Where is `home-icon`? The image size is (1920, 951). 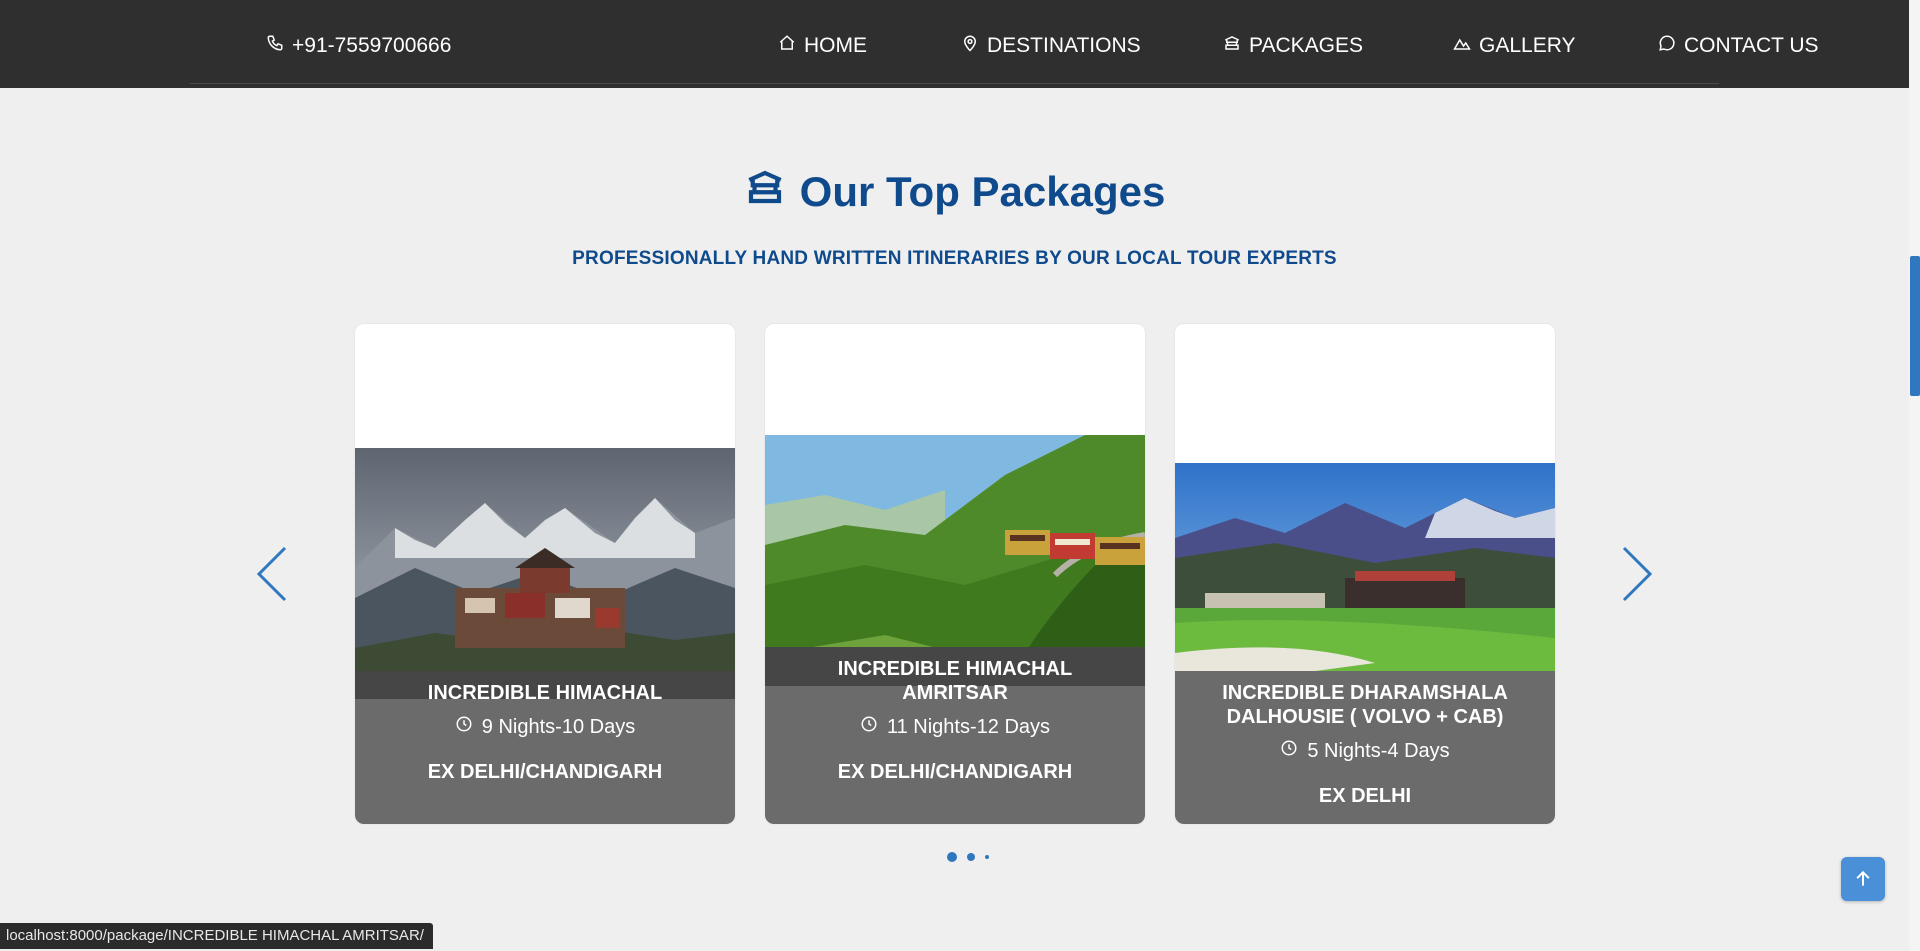 home-icon is located at coordinates (787, 46).